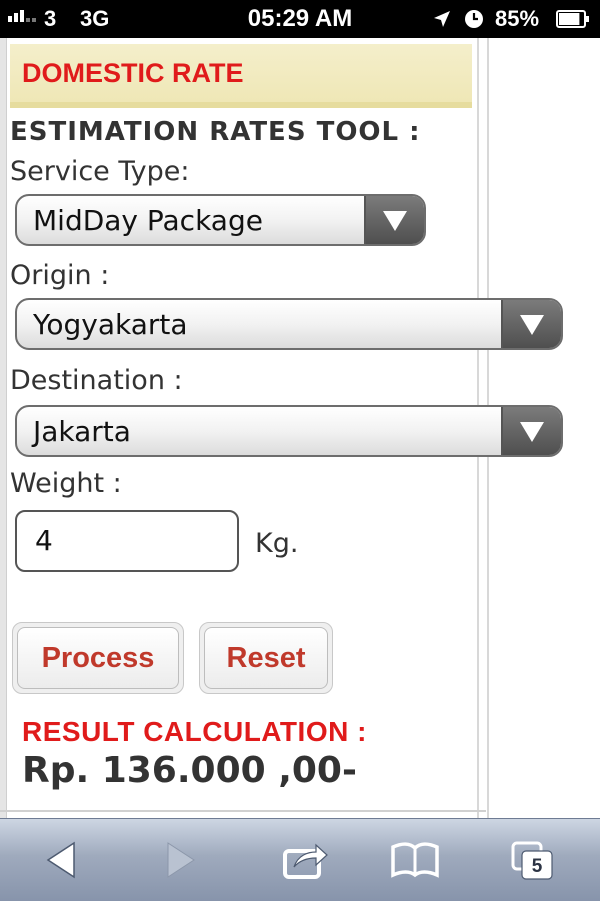 The height and width of the screenshot is (901, 600). I want to click on share-icon, so click(305, 860).